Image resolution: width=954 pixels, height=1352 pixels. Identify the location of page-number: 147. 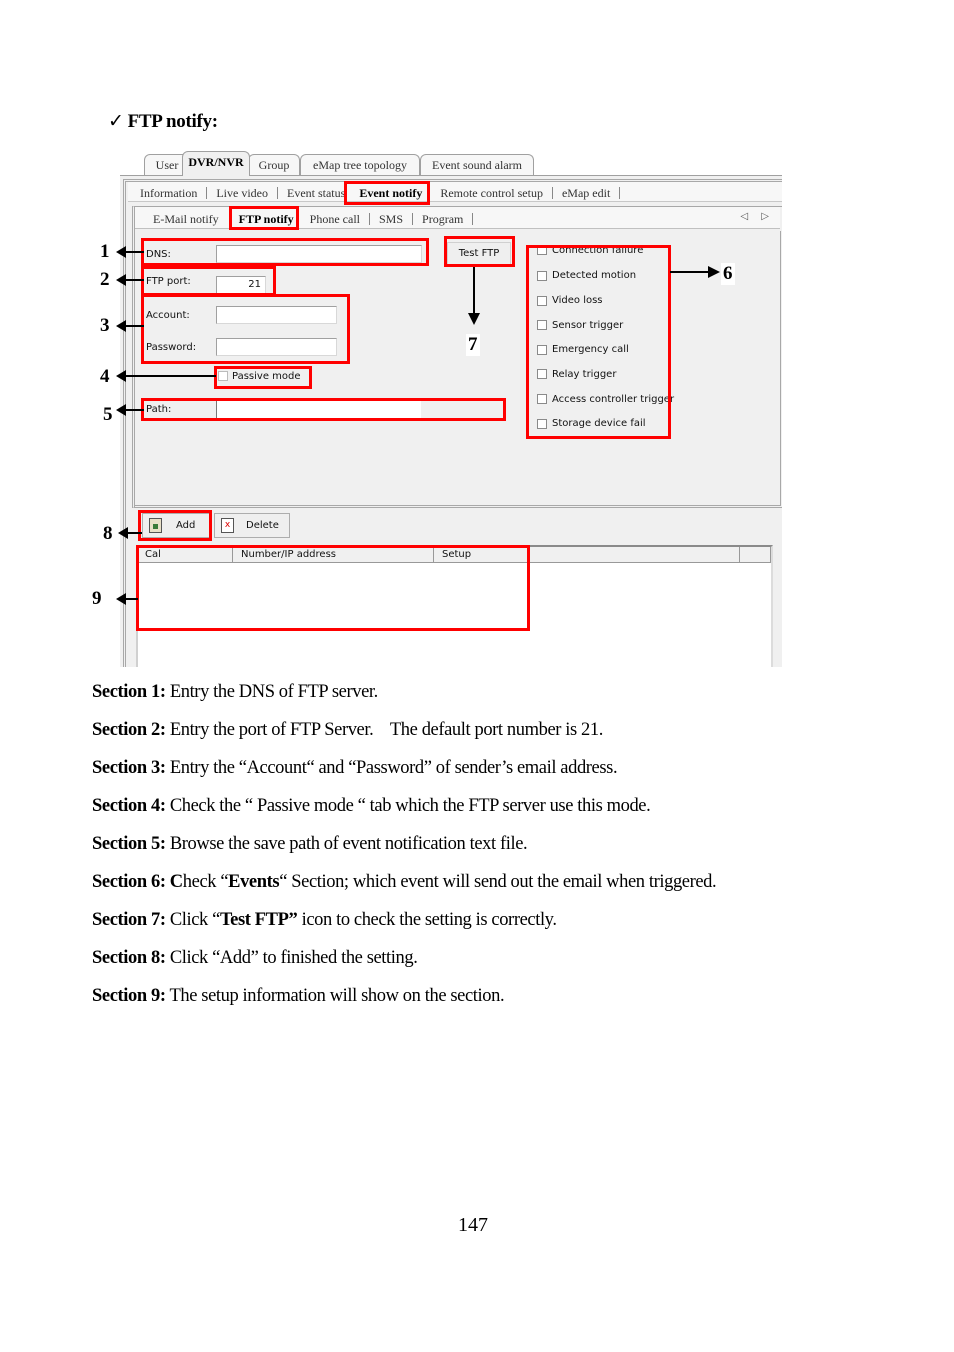
(473, 1225).